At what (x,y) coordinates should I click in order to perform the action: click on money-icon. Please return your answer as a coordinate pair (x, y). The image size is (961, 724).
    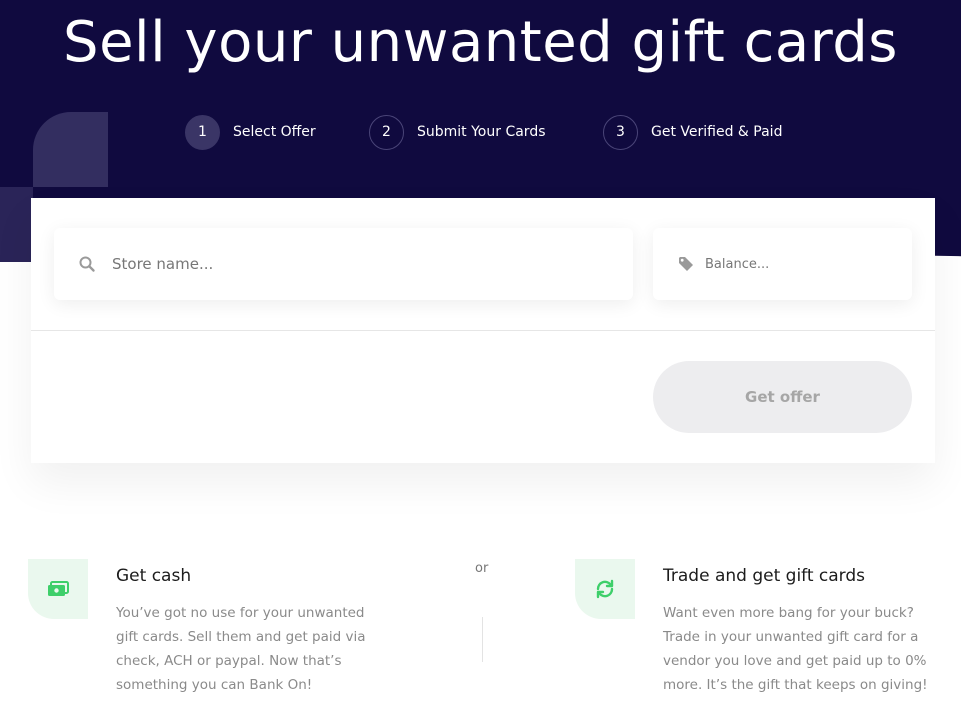
    Looking at the image, I should click on (58, 588).